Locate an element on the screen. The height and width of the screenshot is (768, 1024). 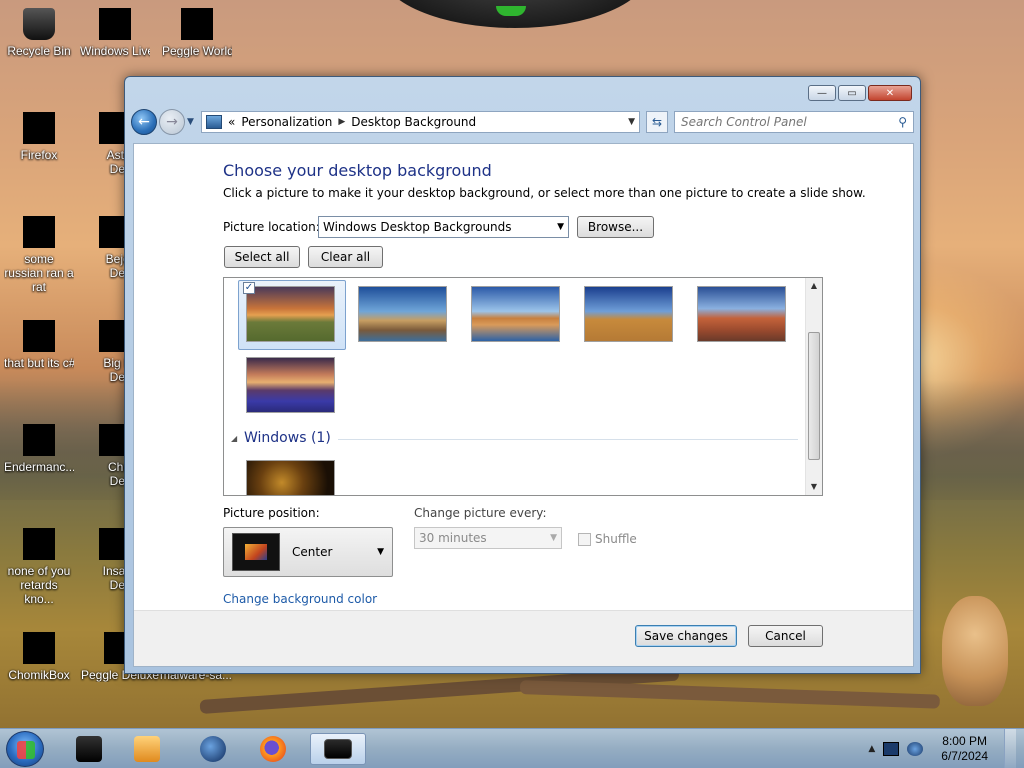
start-button is located at coordinates (25, 749).